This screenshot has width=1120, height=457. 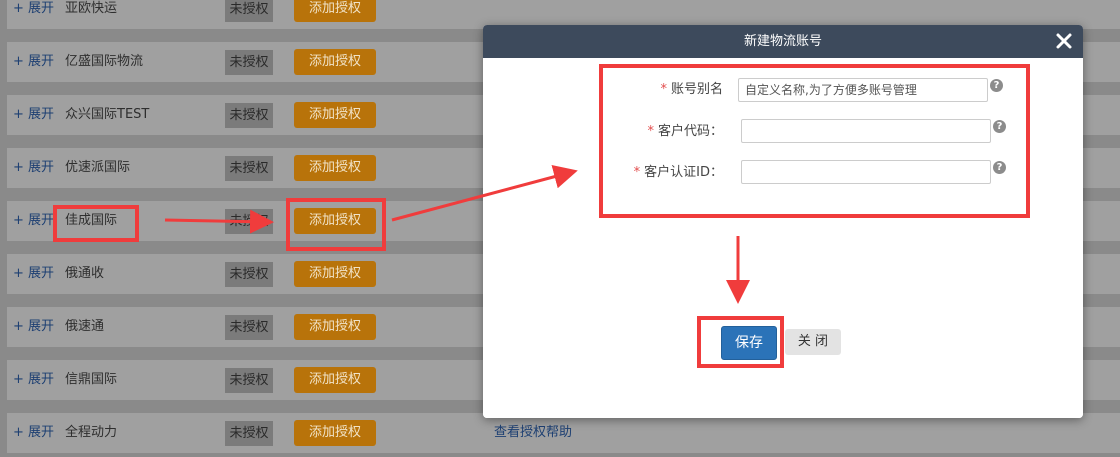 I want to click on provider-name: 全程动力, so click(x=91, y=432).